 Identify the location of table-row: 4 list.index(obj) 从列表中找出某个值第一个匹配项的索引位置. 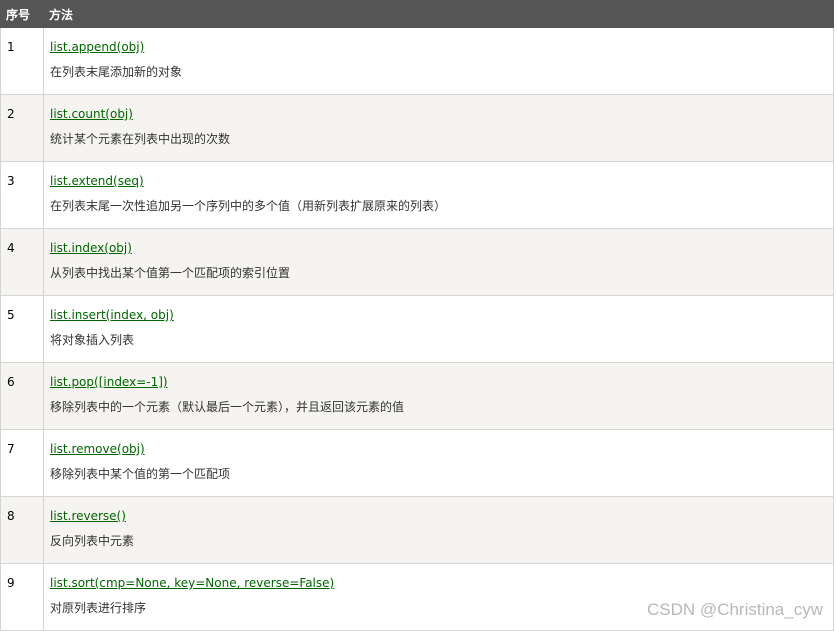
(417, 262).